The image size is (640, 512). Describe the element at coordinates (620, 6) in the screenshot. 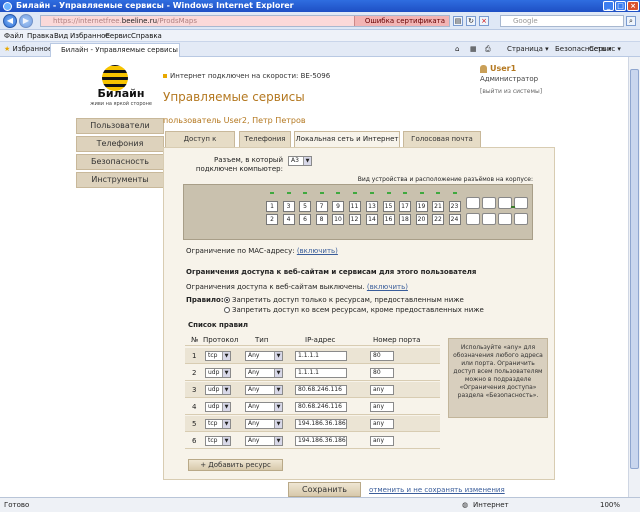

I see `maximize-button: □` at that location.